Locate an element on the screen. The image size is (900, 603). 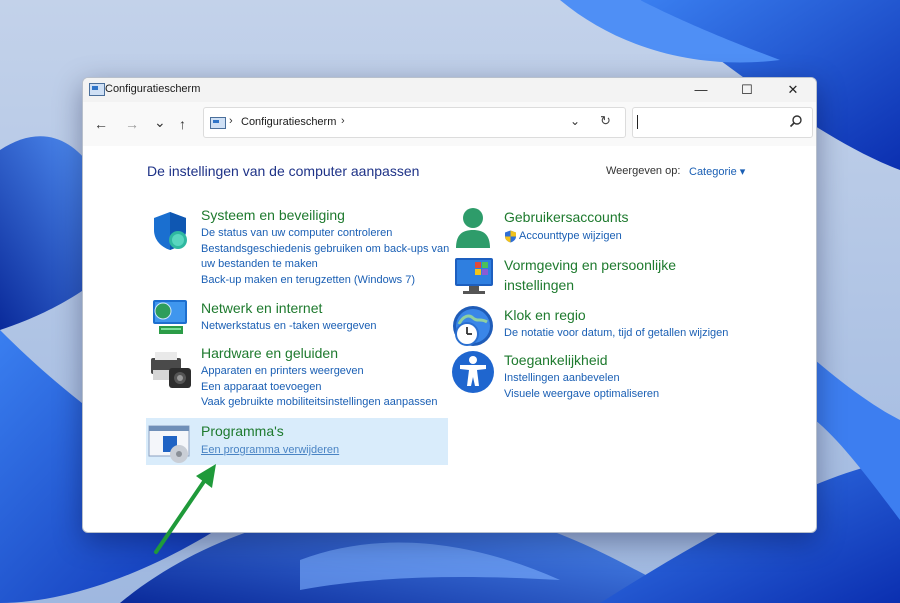
category-title: Toegankelijkheid is located at coordinates (581, 360).